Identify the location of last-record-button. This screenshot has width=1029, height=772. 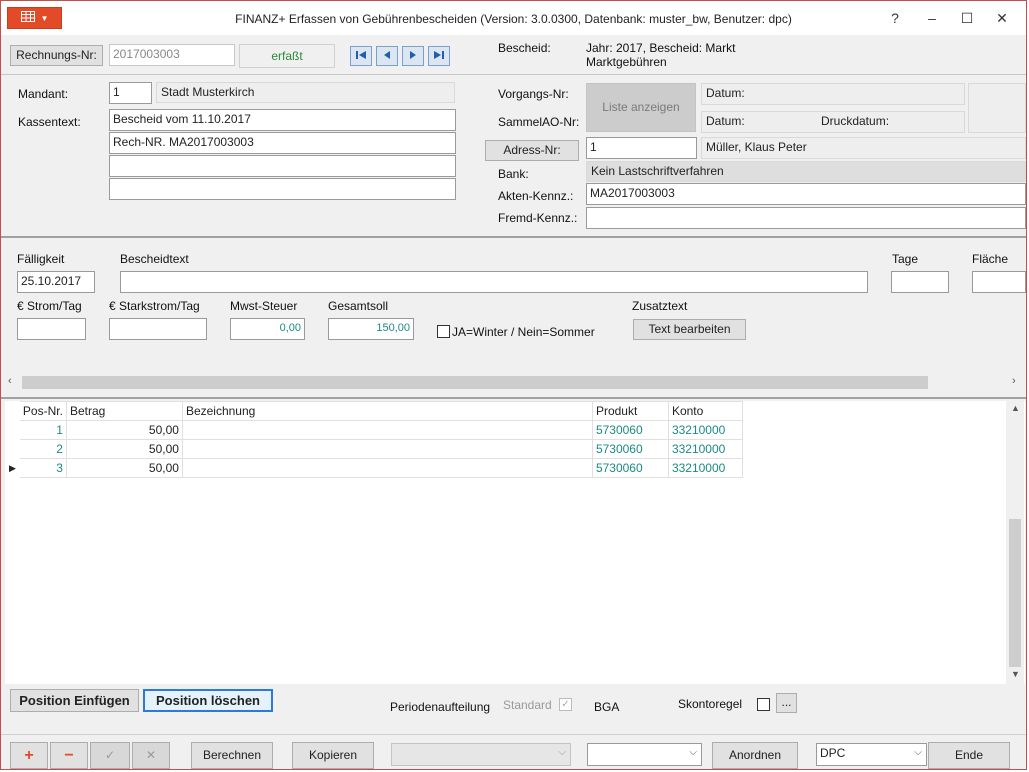
(439, 56).